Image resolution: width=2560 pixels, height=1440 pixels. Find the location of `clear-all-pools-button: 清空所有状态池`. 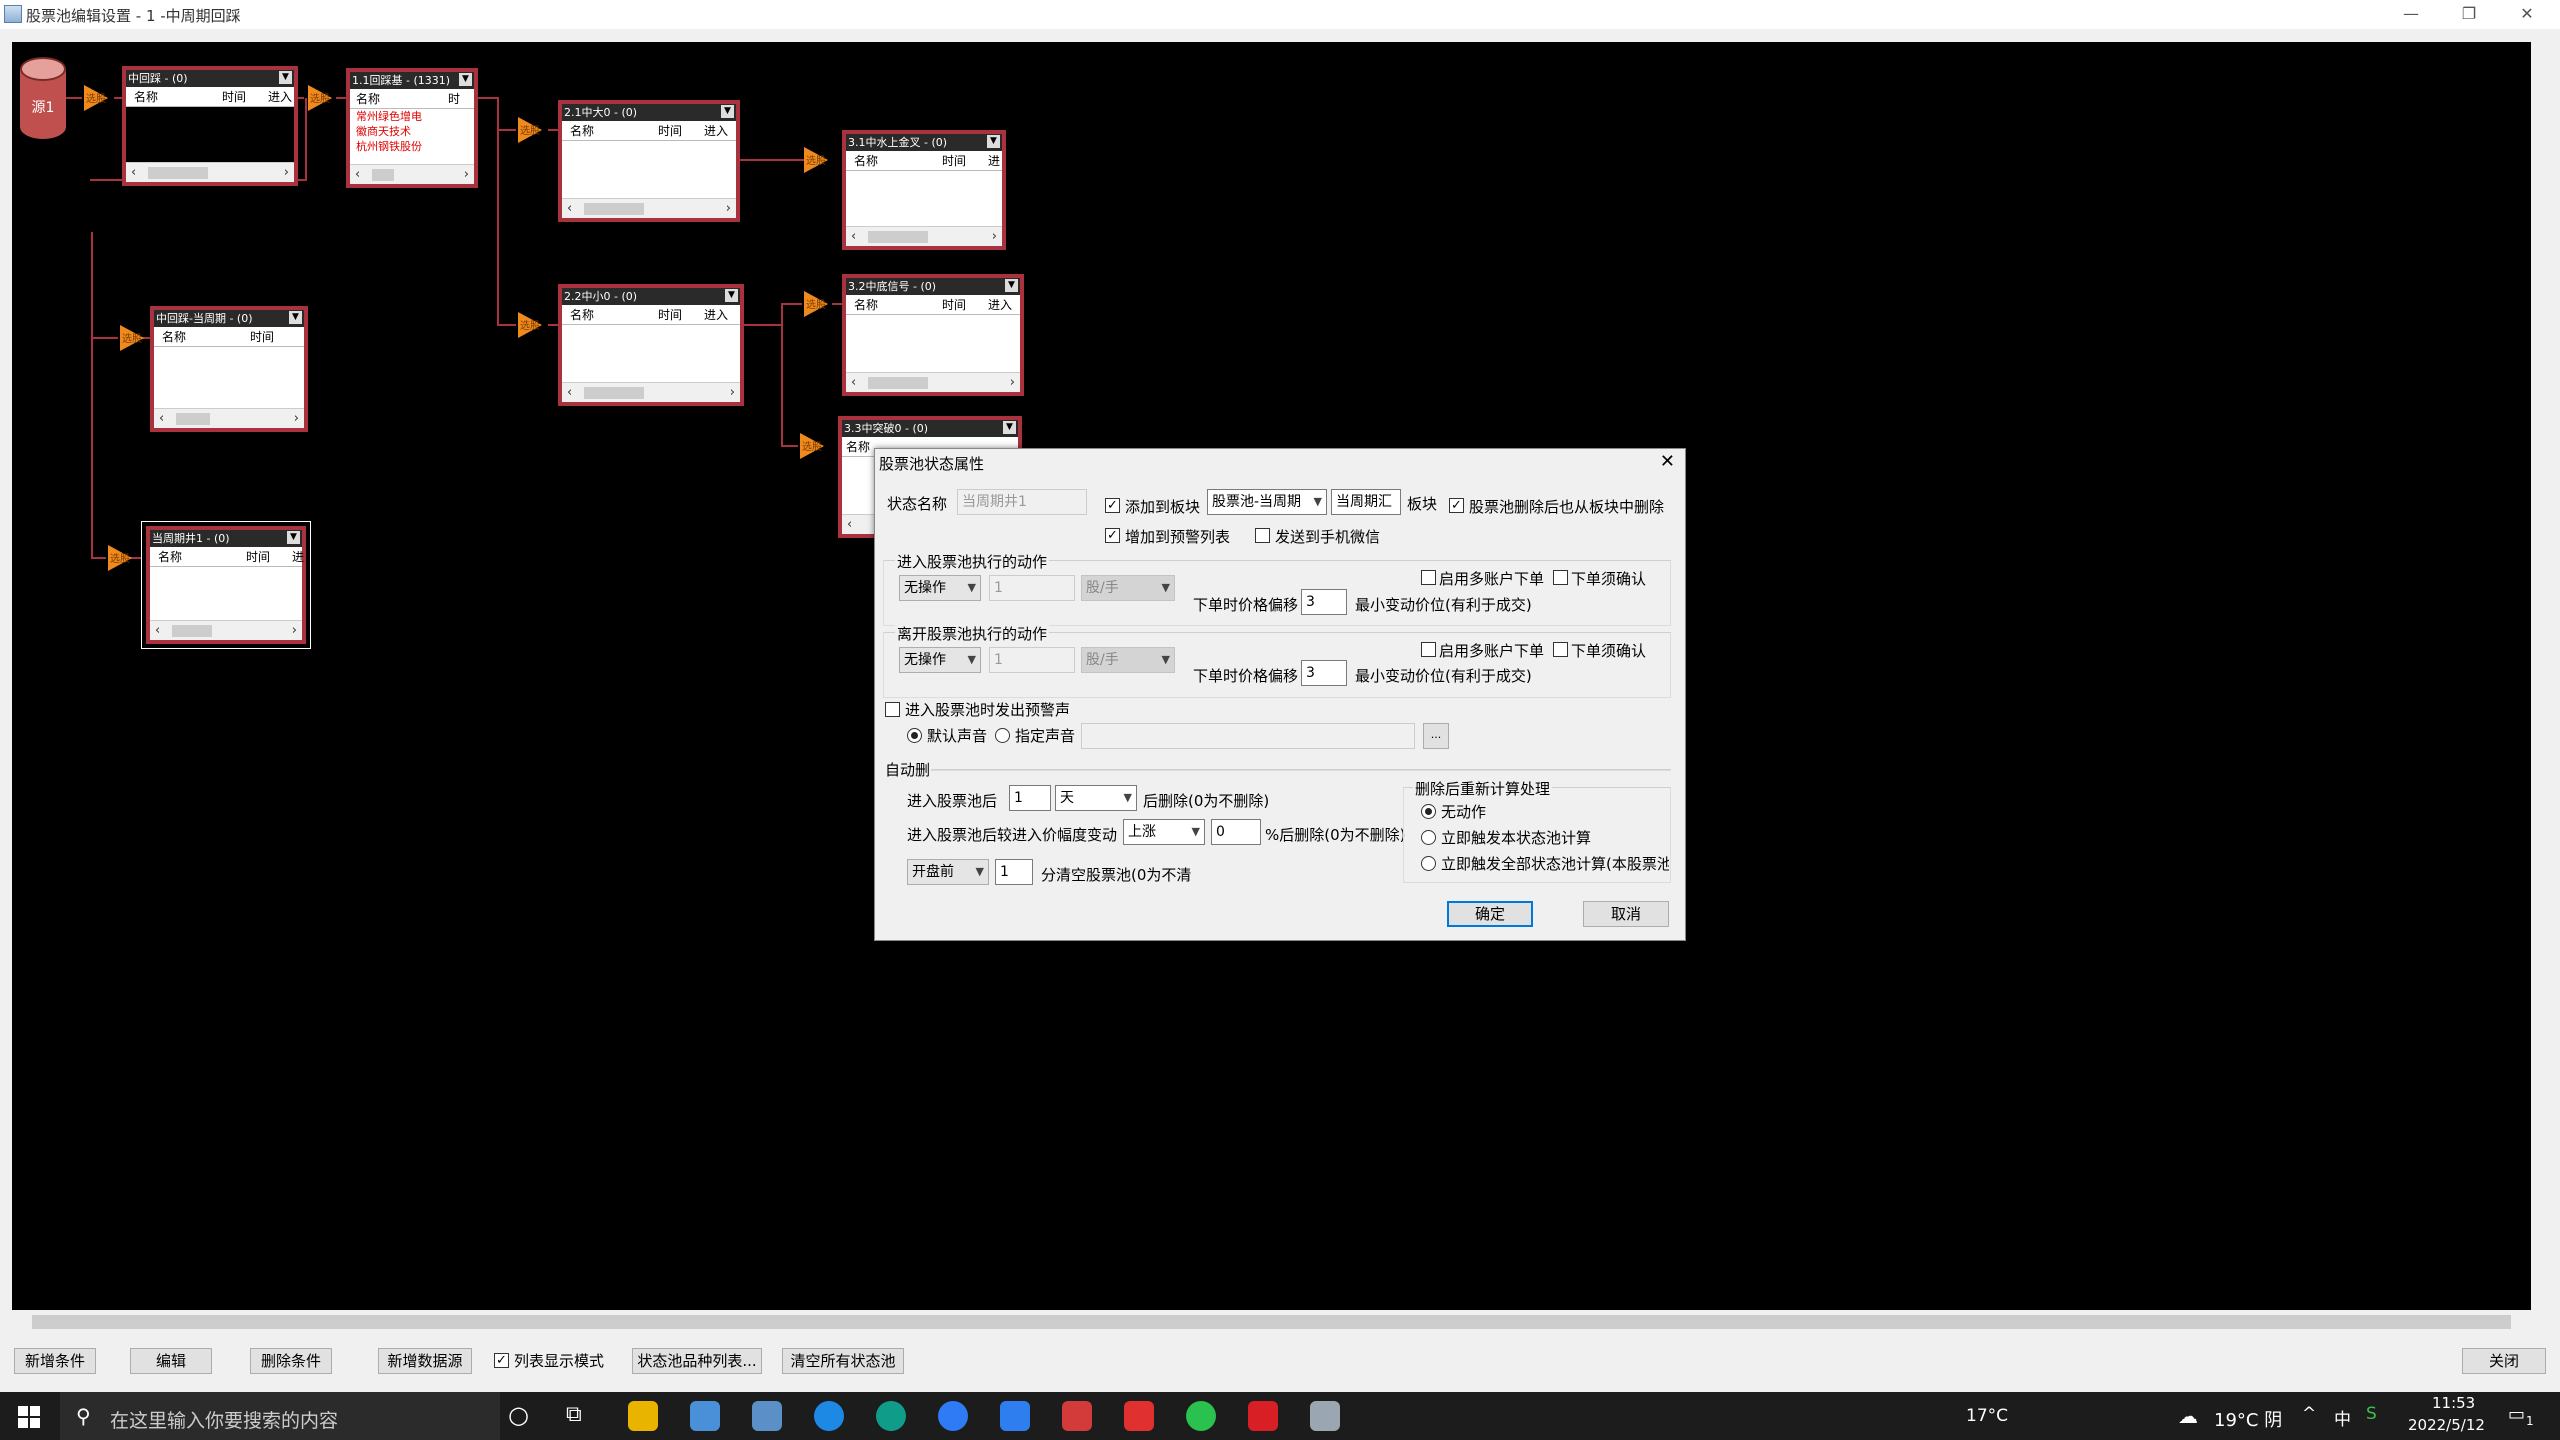

clear-all-pools-button: 清空所有状态池 is located at coordinates (843, 1361).